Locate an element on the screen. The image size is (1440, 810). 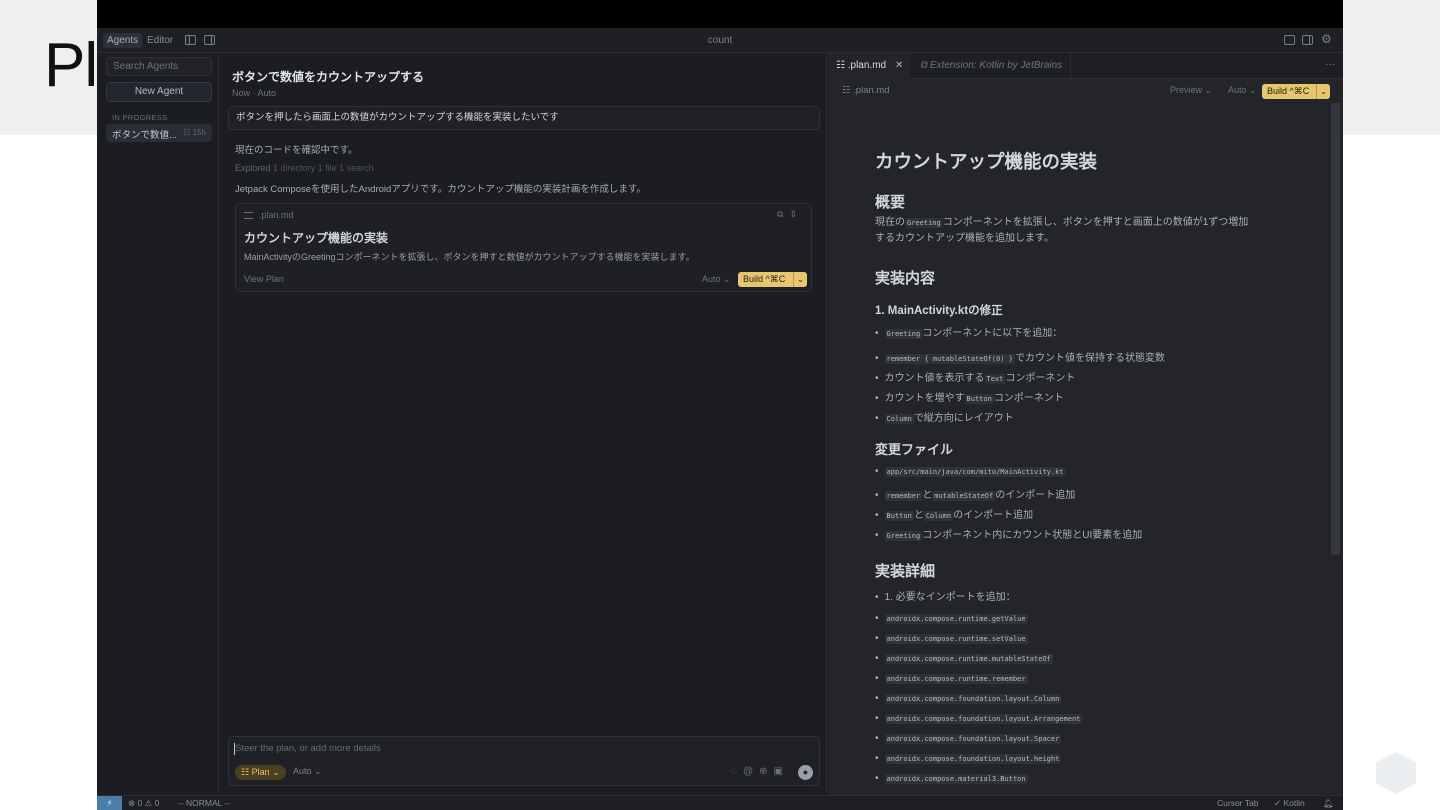
slide-title: Pl is located at coordinates (71, 65).